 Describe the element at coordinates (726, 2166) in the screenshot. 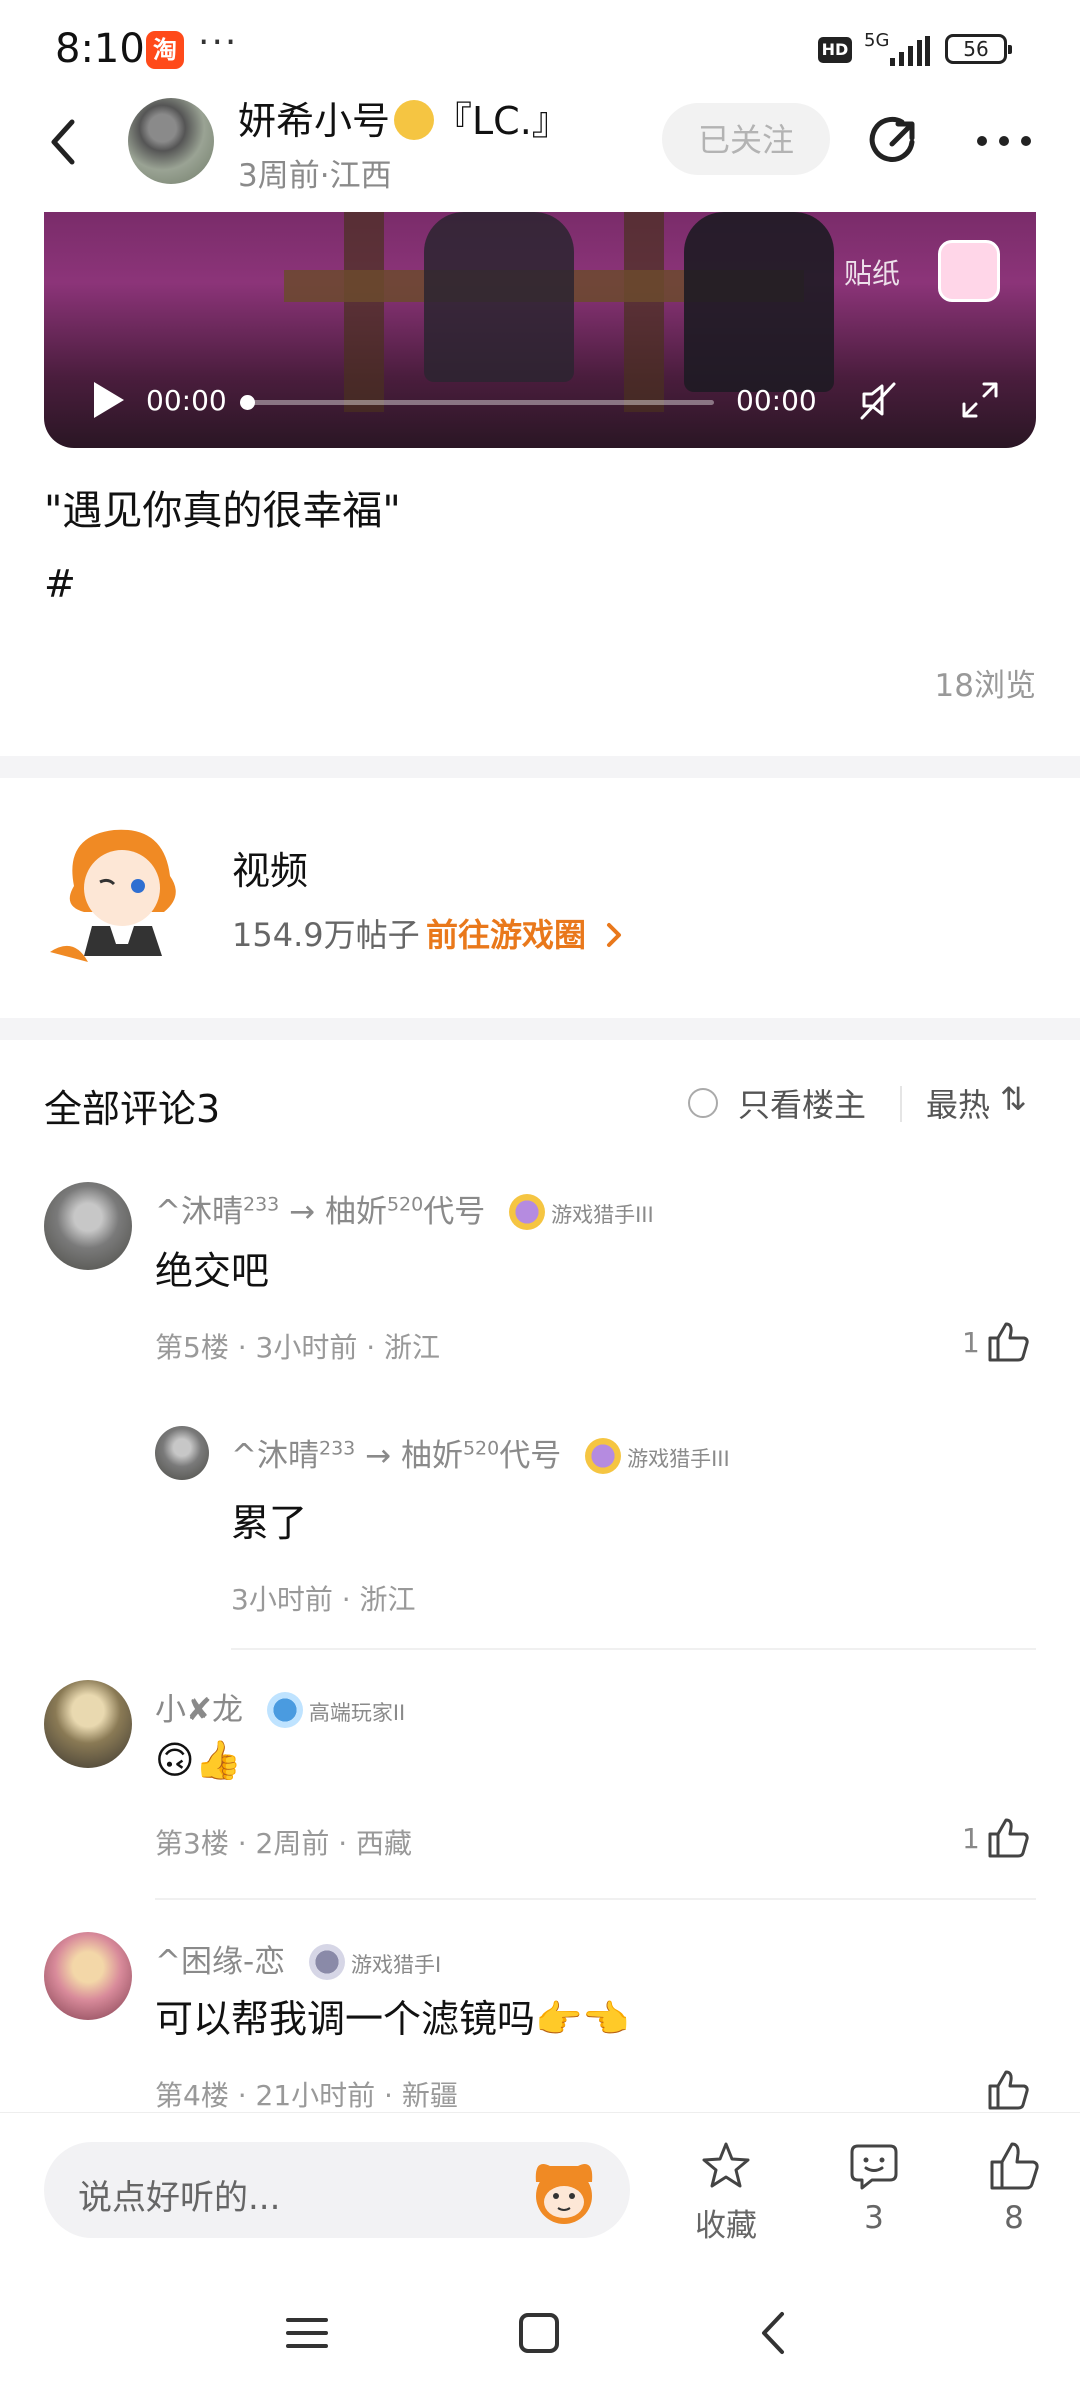

I see `star-icon` at that location.